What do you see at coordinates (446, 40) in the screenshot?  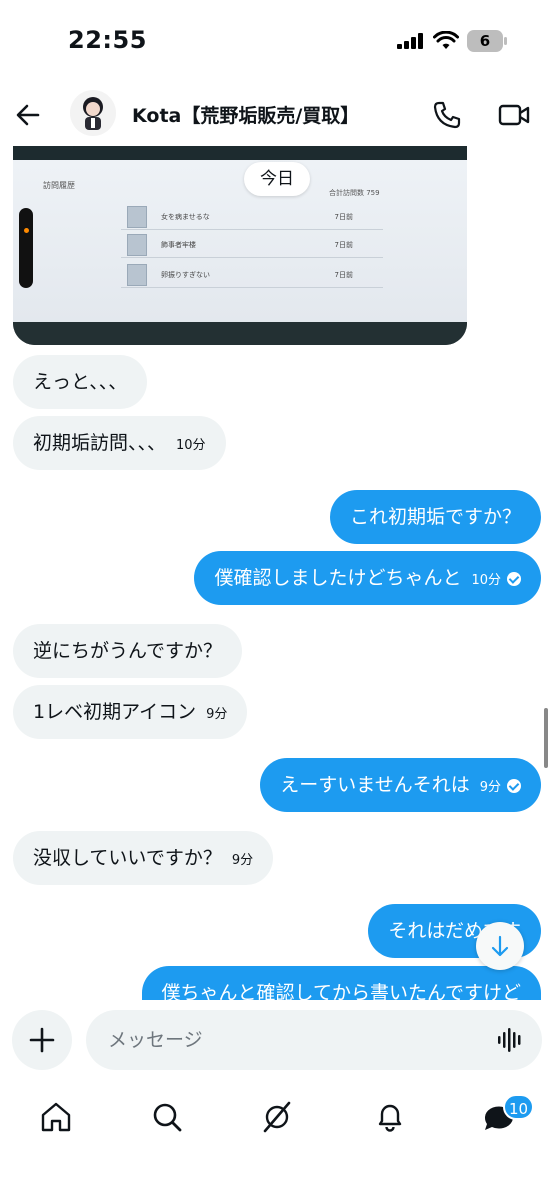 I see `wifi-icon` at bounding box center [446, 40].